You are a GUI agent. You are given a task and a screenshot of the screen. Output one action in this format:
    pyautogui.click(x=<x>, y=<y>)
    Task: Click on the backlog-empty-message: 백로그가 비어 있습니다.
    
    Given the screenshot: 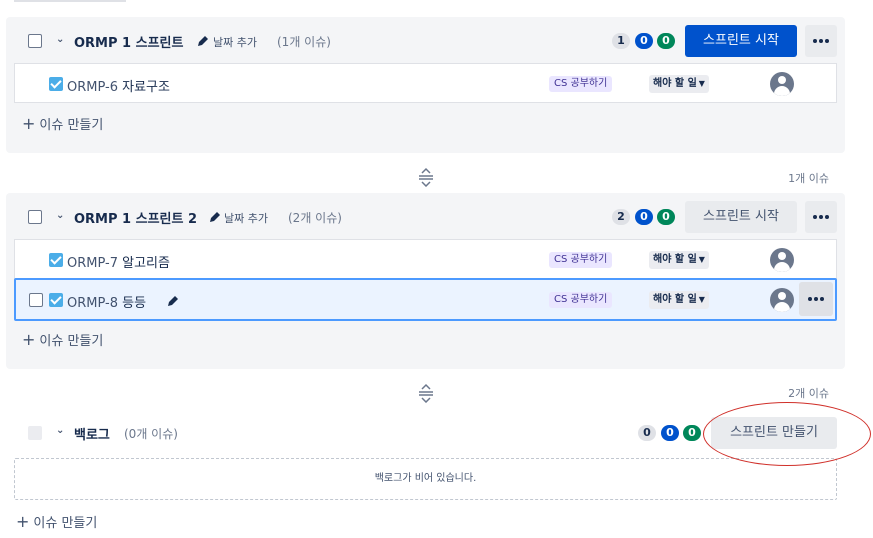 What is the action you would take?
    pyautogui.click(x=425, y=479)
    